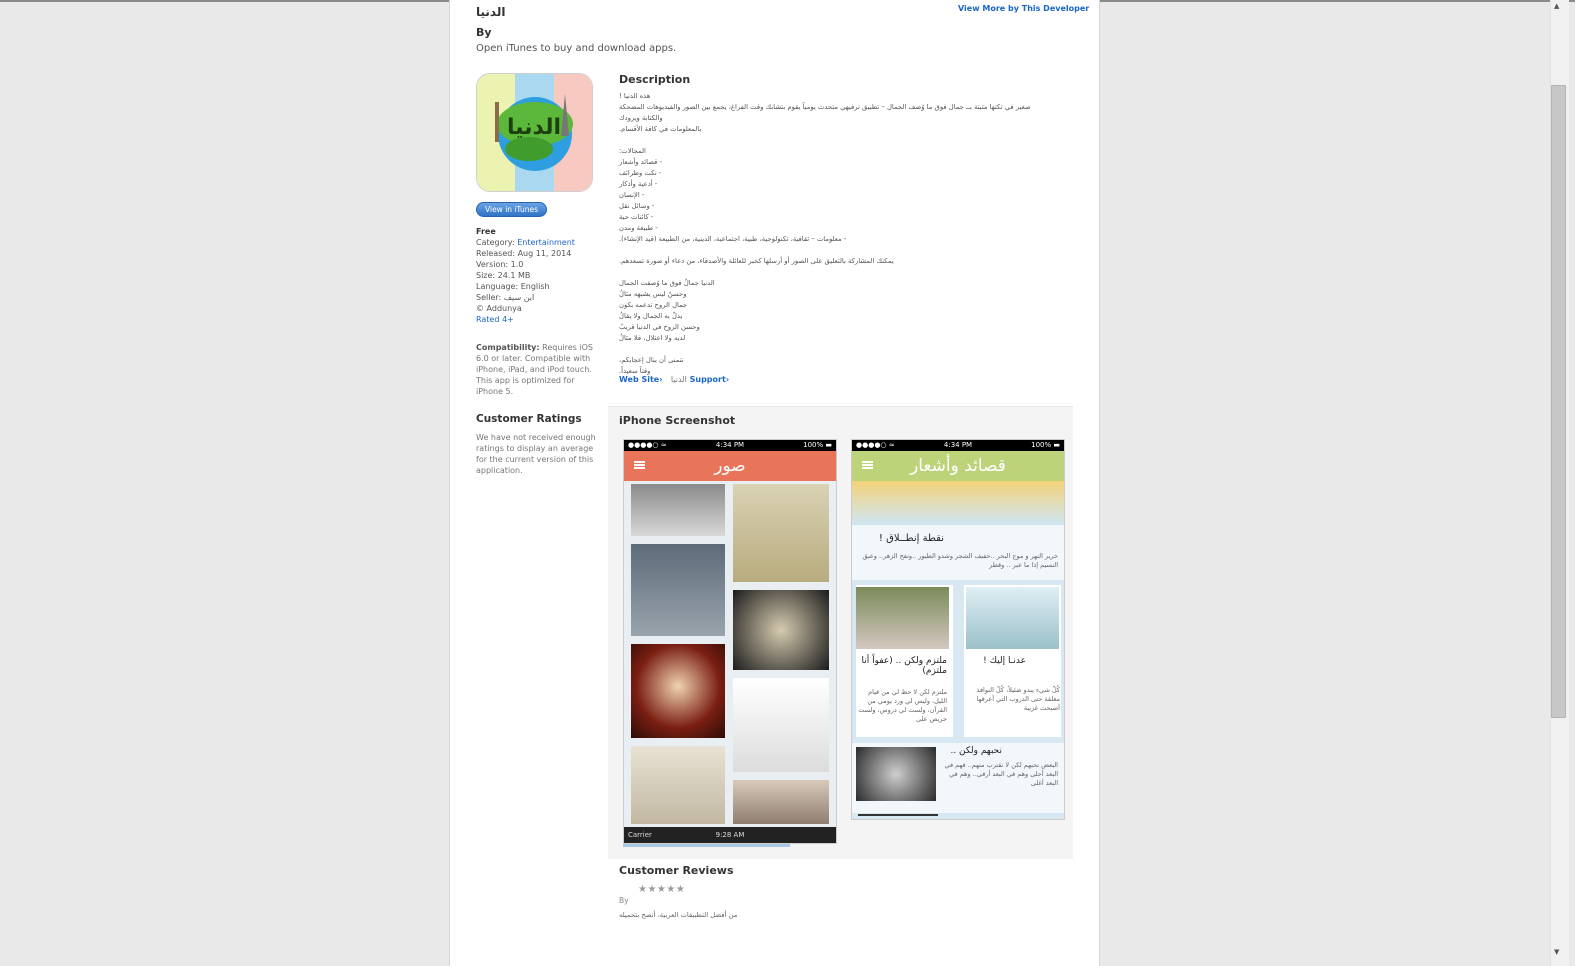 The height and width of the screenshot is (966, 1575). What do you see at coordinates (640, 162) in the screenshot?
I see `description-line: - قصائد وأشعار` at bounding box center [640, 162].